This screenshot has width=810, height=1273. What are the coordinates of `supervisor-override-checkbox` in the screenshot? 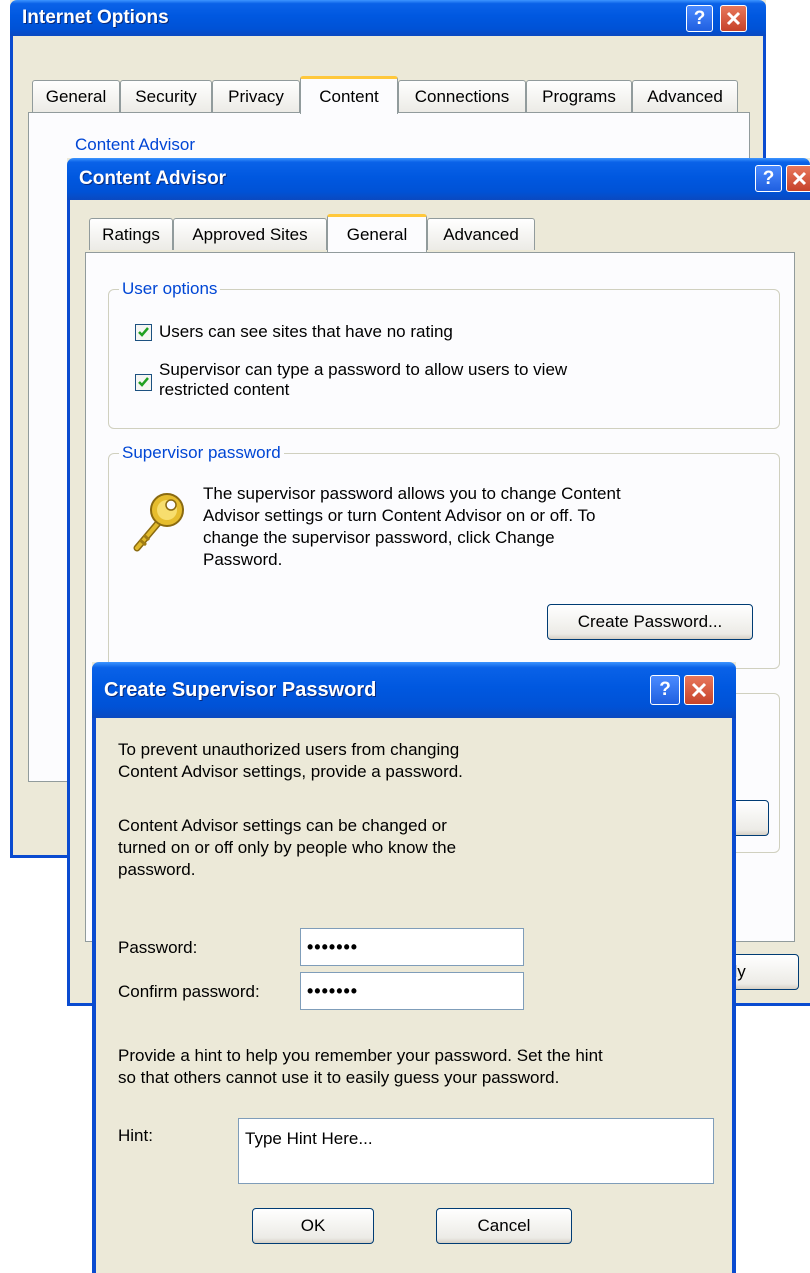 It's located at (143, 382).